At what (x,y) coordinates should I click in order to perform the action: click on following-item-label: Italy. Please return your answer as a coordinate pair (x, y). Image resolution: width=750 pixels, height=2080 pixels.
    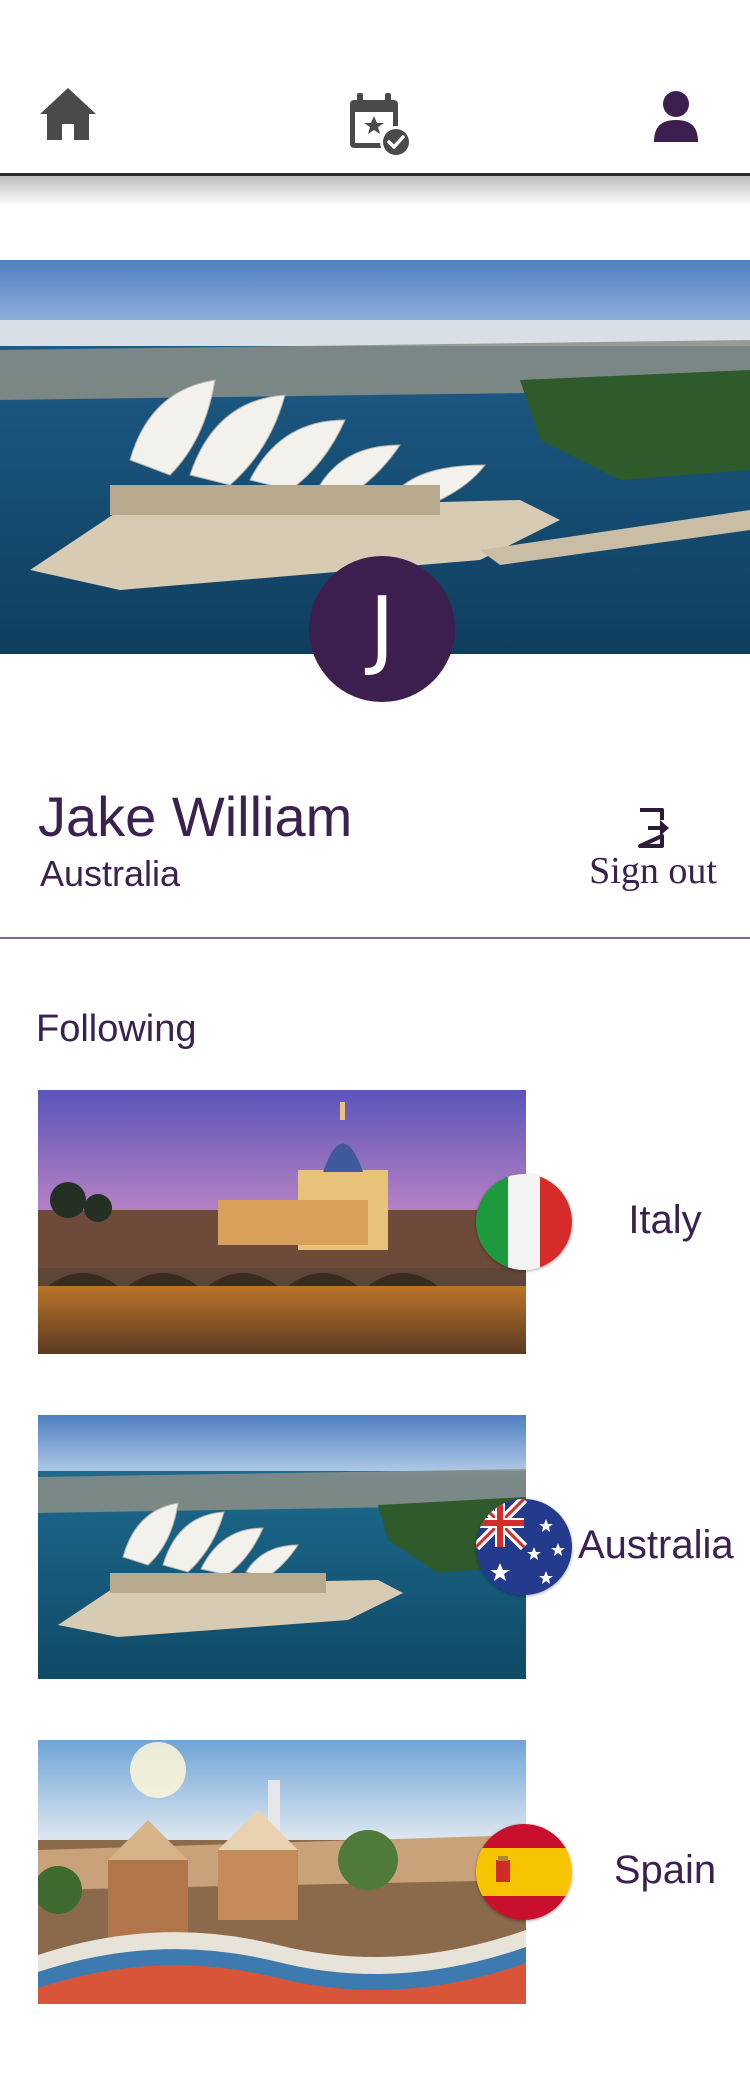
    Looking at the image, I should click on (665, 1220).